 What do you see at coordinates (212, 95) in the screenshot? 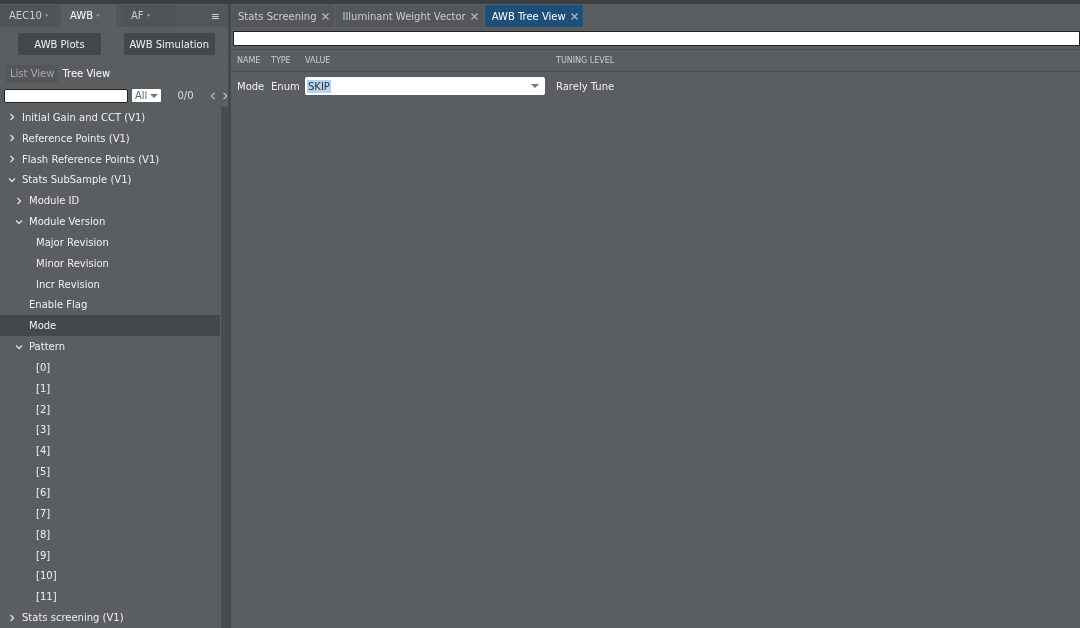
I see `previous-icon` at bounding box center [212, 95].